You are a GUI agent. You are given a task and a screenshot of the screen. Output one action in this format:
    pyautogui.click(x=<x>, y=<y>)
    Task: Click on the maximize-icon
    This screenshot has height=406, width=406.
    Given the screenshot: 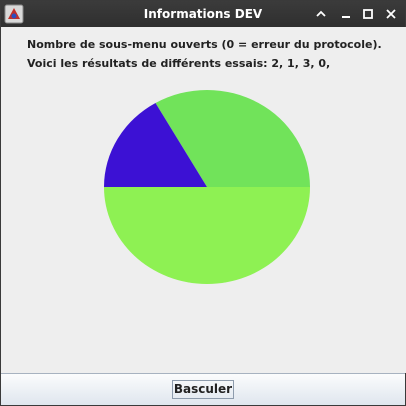 What is the action you would take?
    pyautogui.click(x=368, y=14)
    